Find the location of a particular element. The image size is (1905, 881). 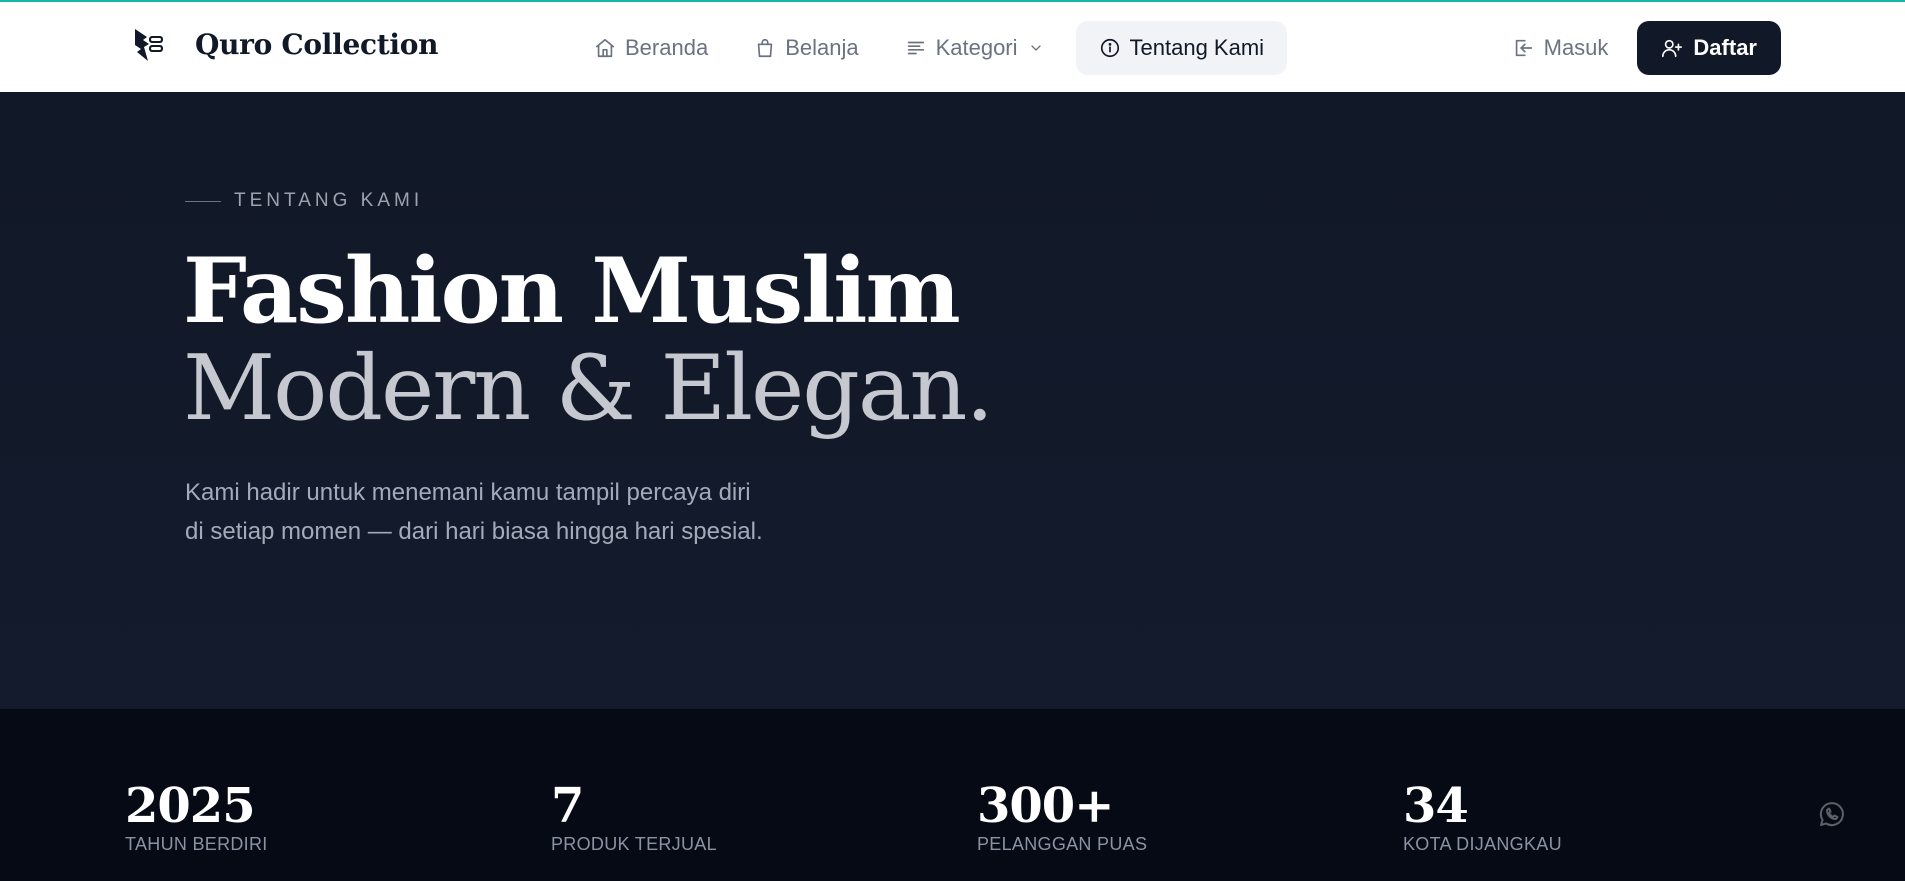

home-icon is located at coordinates (605, 48).